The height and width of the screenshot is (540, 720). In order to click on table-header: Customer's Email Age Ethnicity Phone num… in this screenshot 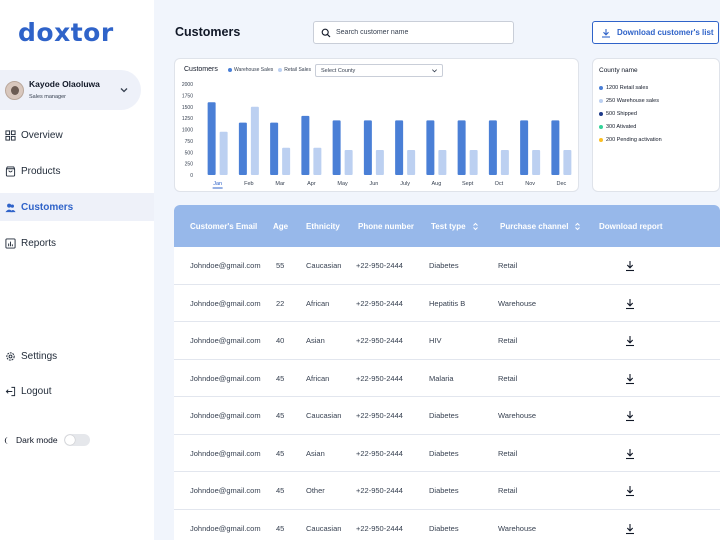, I will do `click(447, 226)`.